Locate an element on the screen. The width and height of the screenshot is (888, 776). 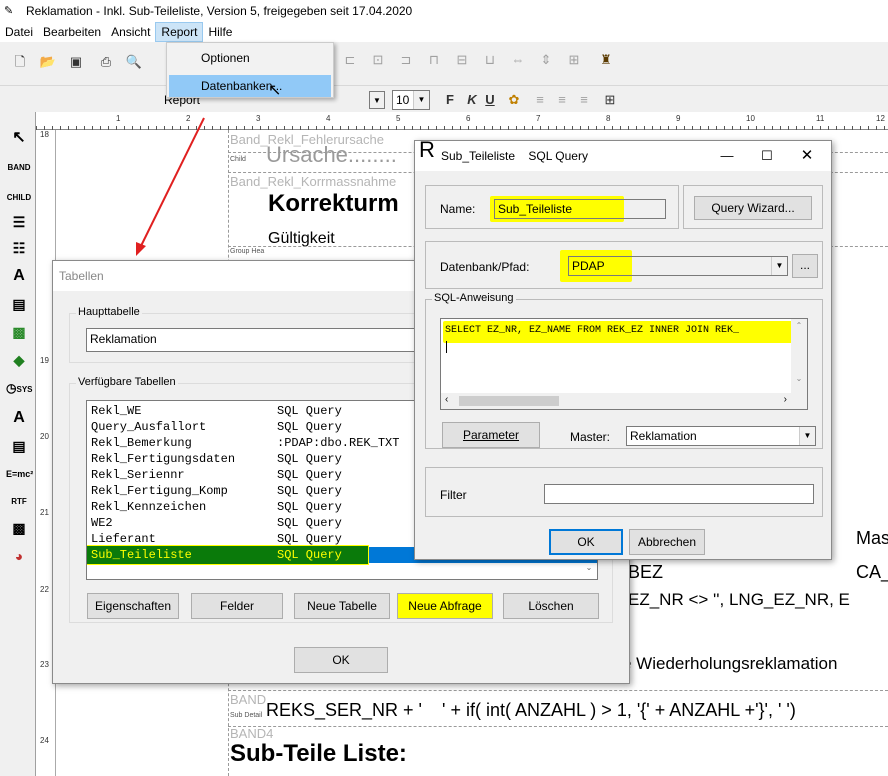
ca-text: CA_ is located at coordinates (872, 572).